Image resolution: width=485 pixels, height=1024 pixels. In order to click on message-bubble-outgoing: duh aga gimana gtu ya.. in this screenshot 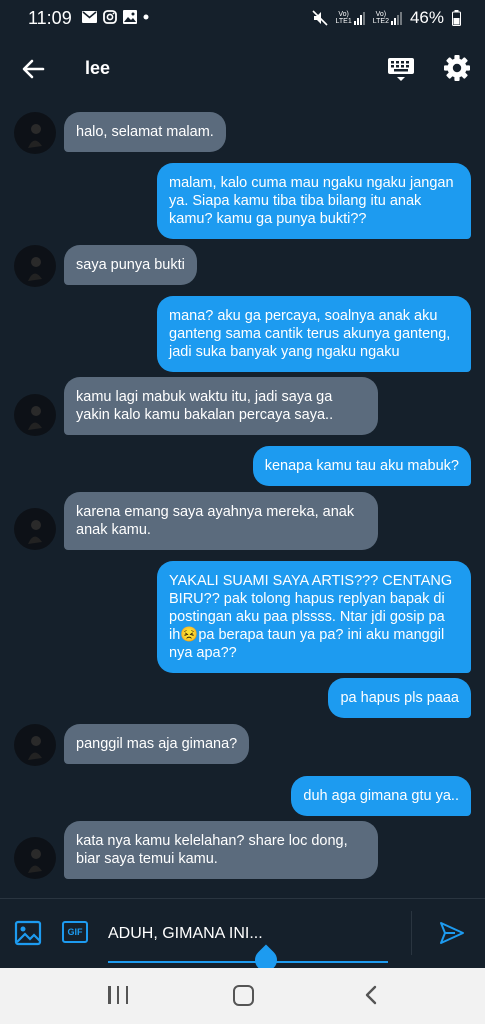, I will do `click(381, 796)`.